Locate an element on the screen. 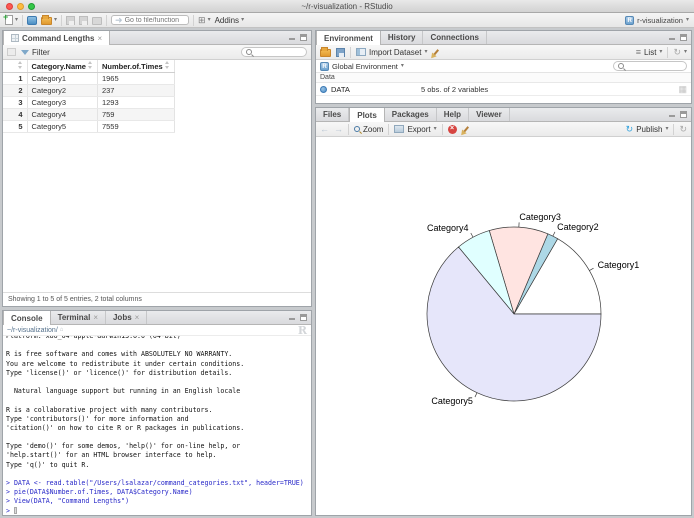 The width and height of the screenshot is (694, 518). filter-label: Filter is located at coordinates (41, 52).